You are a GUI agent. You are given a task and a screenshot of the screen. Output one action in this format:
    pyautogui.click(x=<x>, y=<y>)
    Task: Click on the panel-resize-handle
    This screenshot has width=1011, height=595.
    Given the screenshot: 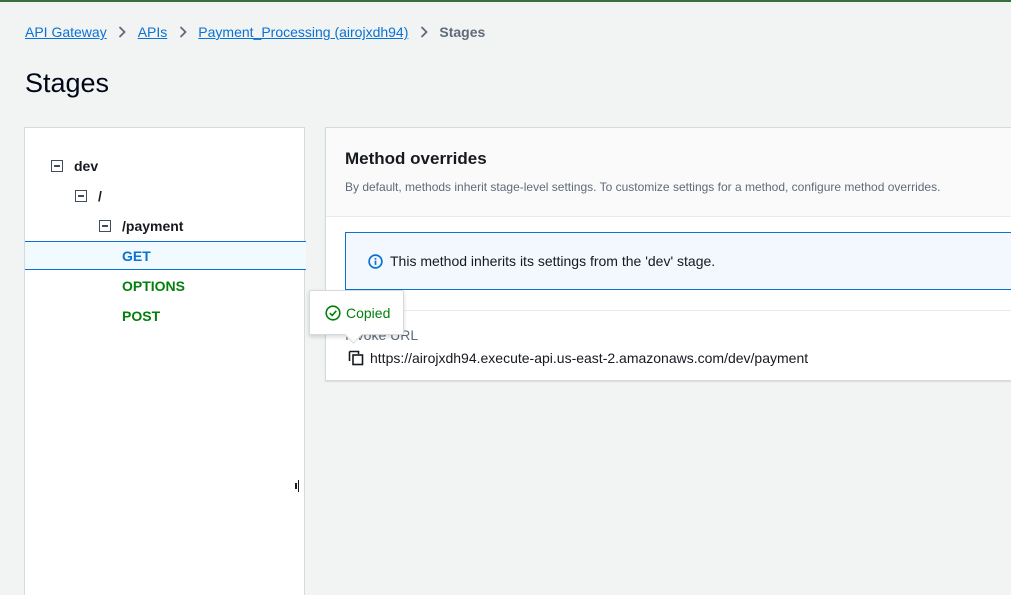 What is the action you would take?
    pyautogui.click(x=297, y=486)
    